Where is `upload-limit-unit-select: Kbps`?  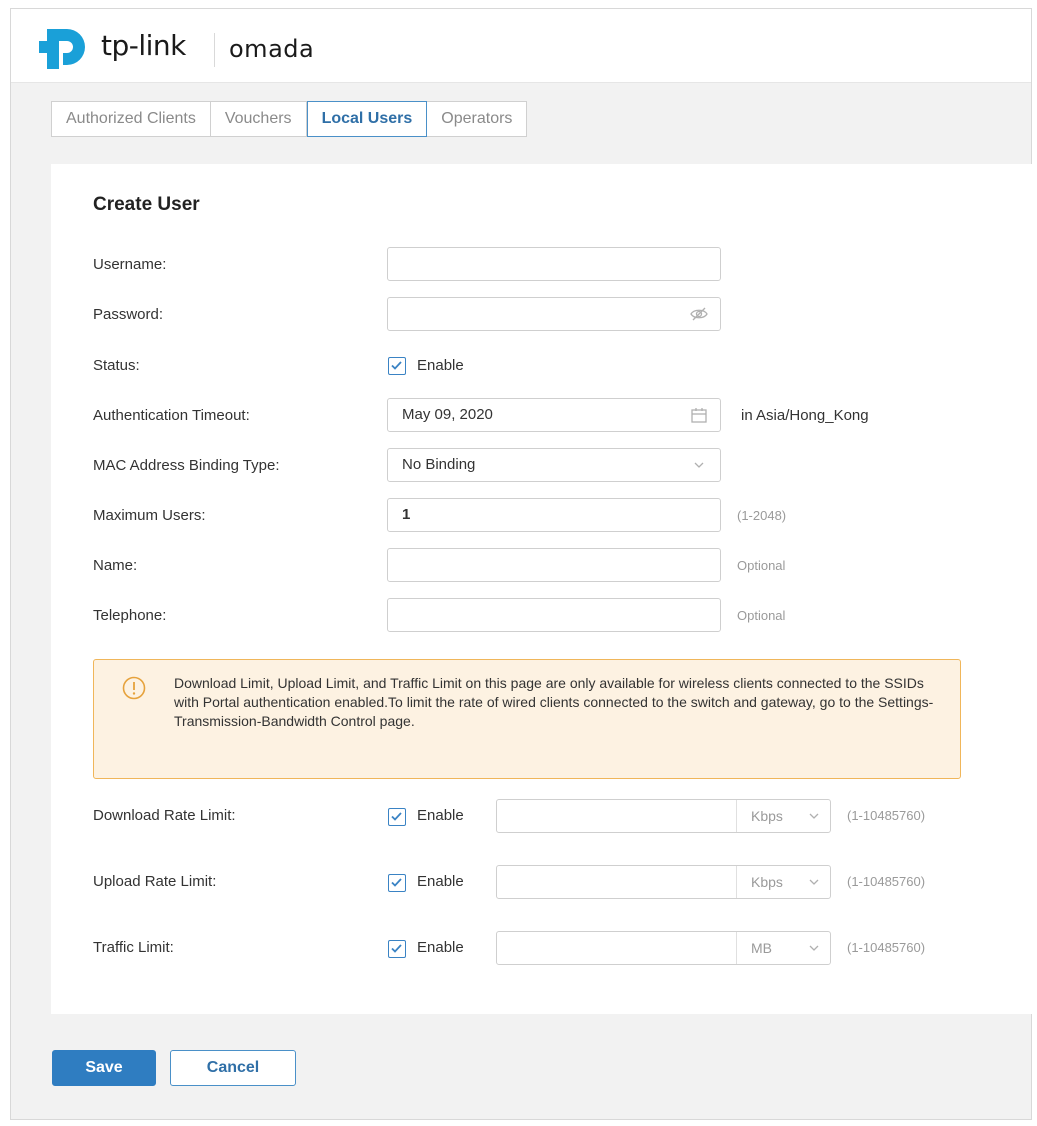
upload-limit-unit-select: Kbps is located at coordinates (783, 882).